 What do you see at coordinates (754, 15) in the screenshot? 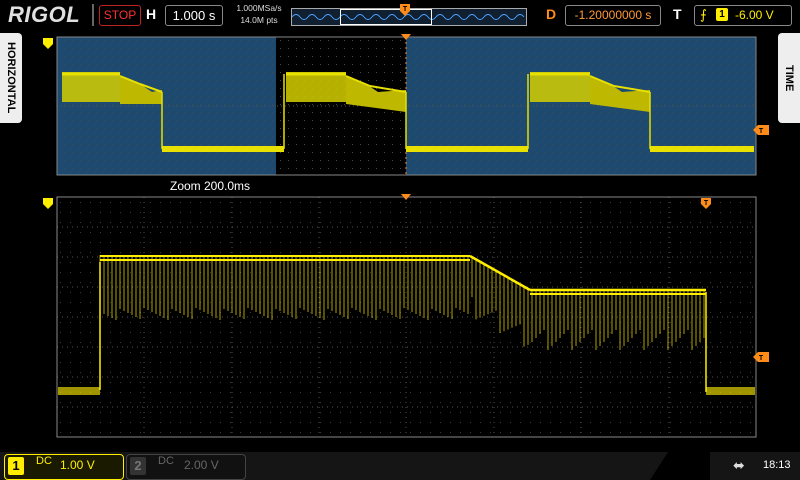
I see `trigger-level: -6.00 V` at bounding box center [754, 15].